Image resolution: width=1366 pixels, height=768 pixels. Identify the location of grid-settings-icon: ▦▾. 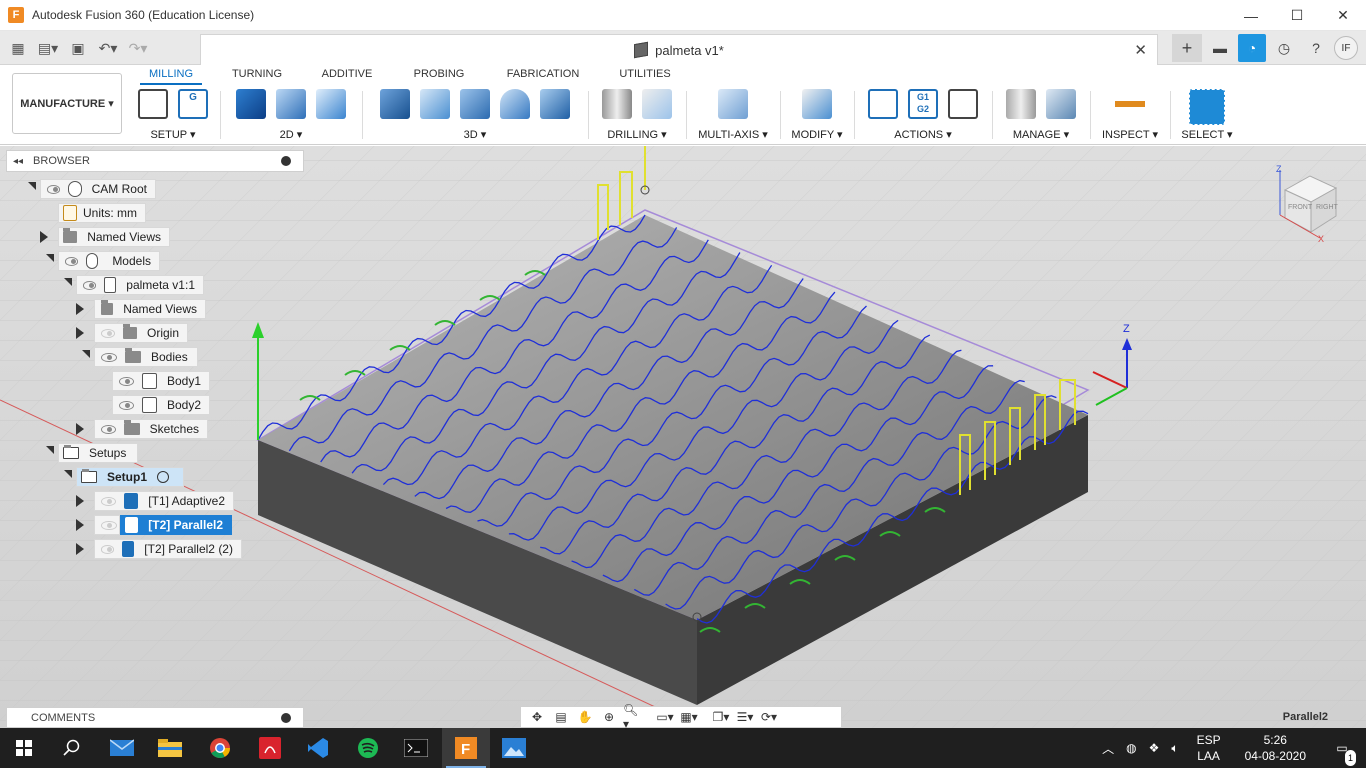
(689, 717).